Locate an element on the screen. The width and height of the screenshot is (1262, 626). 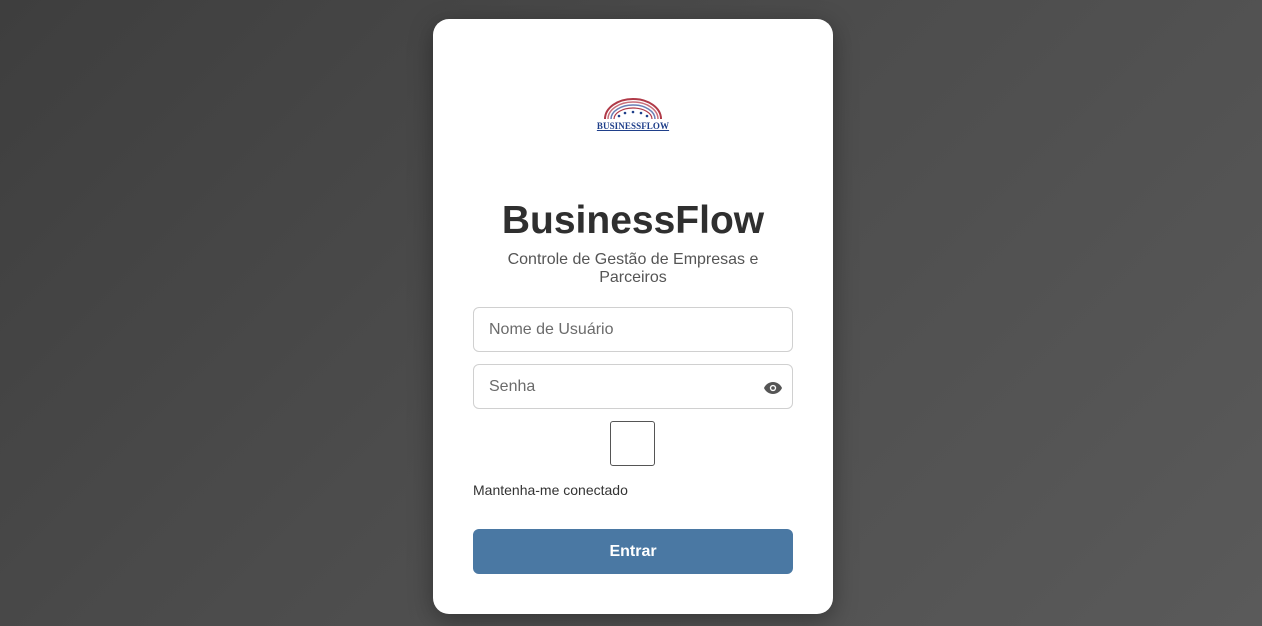
remember-me-checkbox is located at coordinates (632, 443).